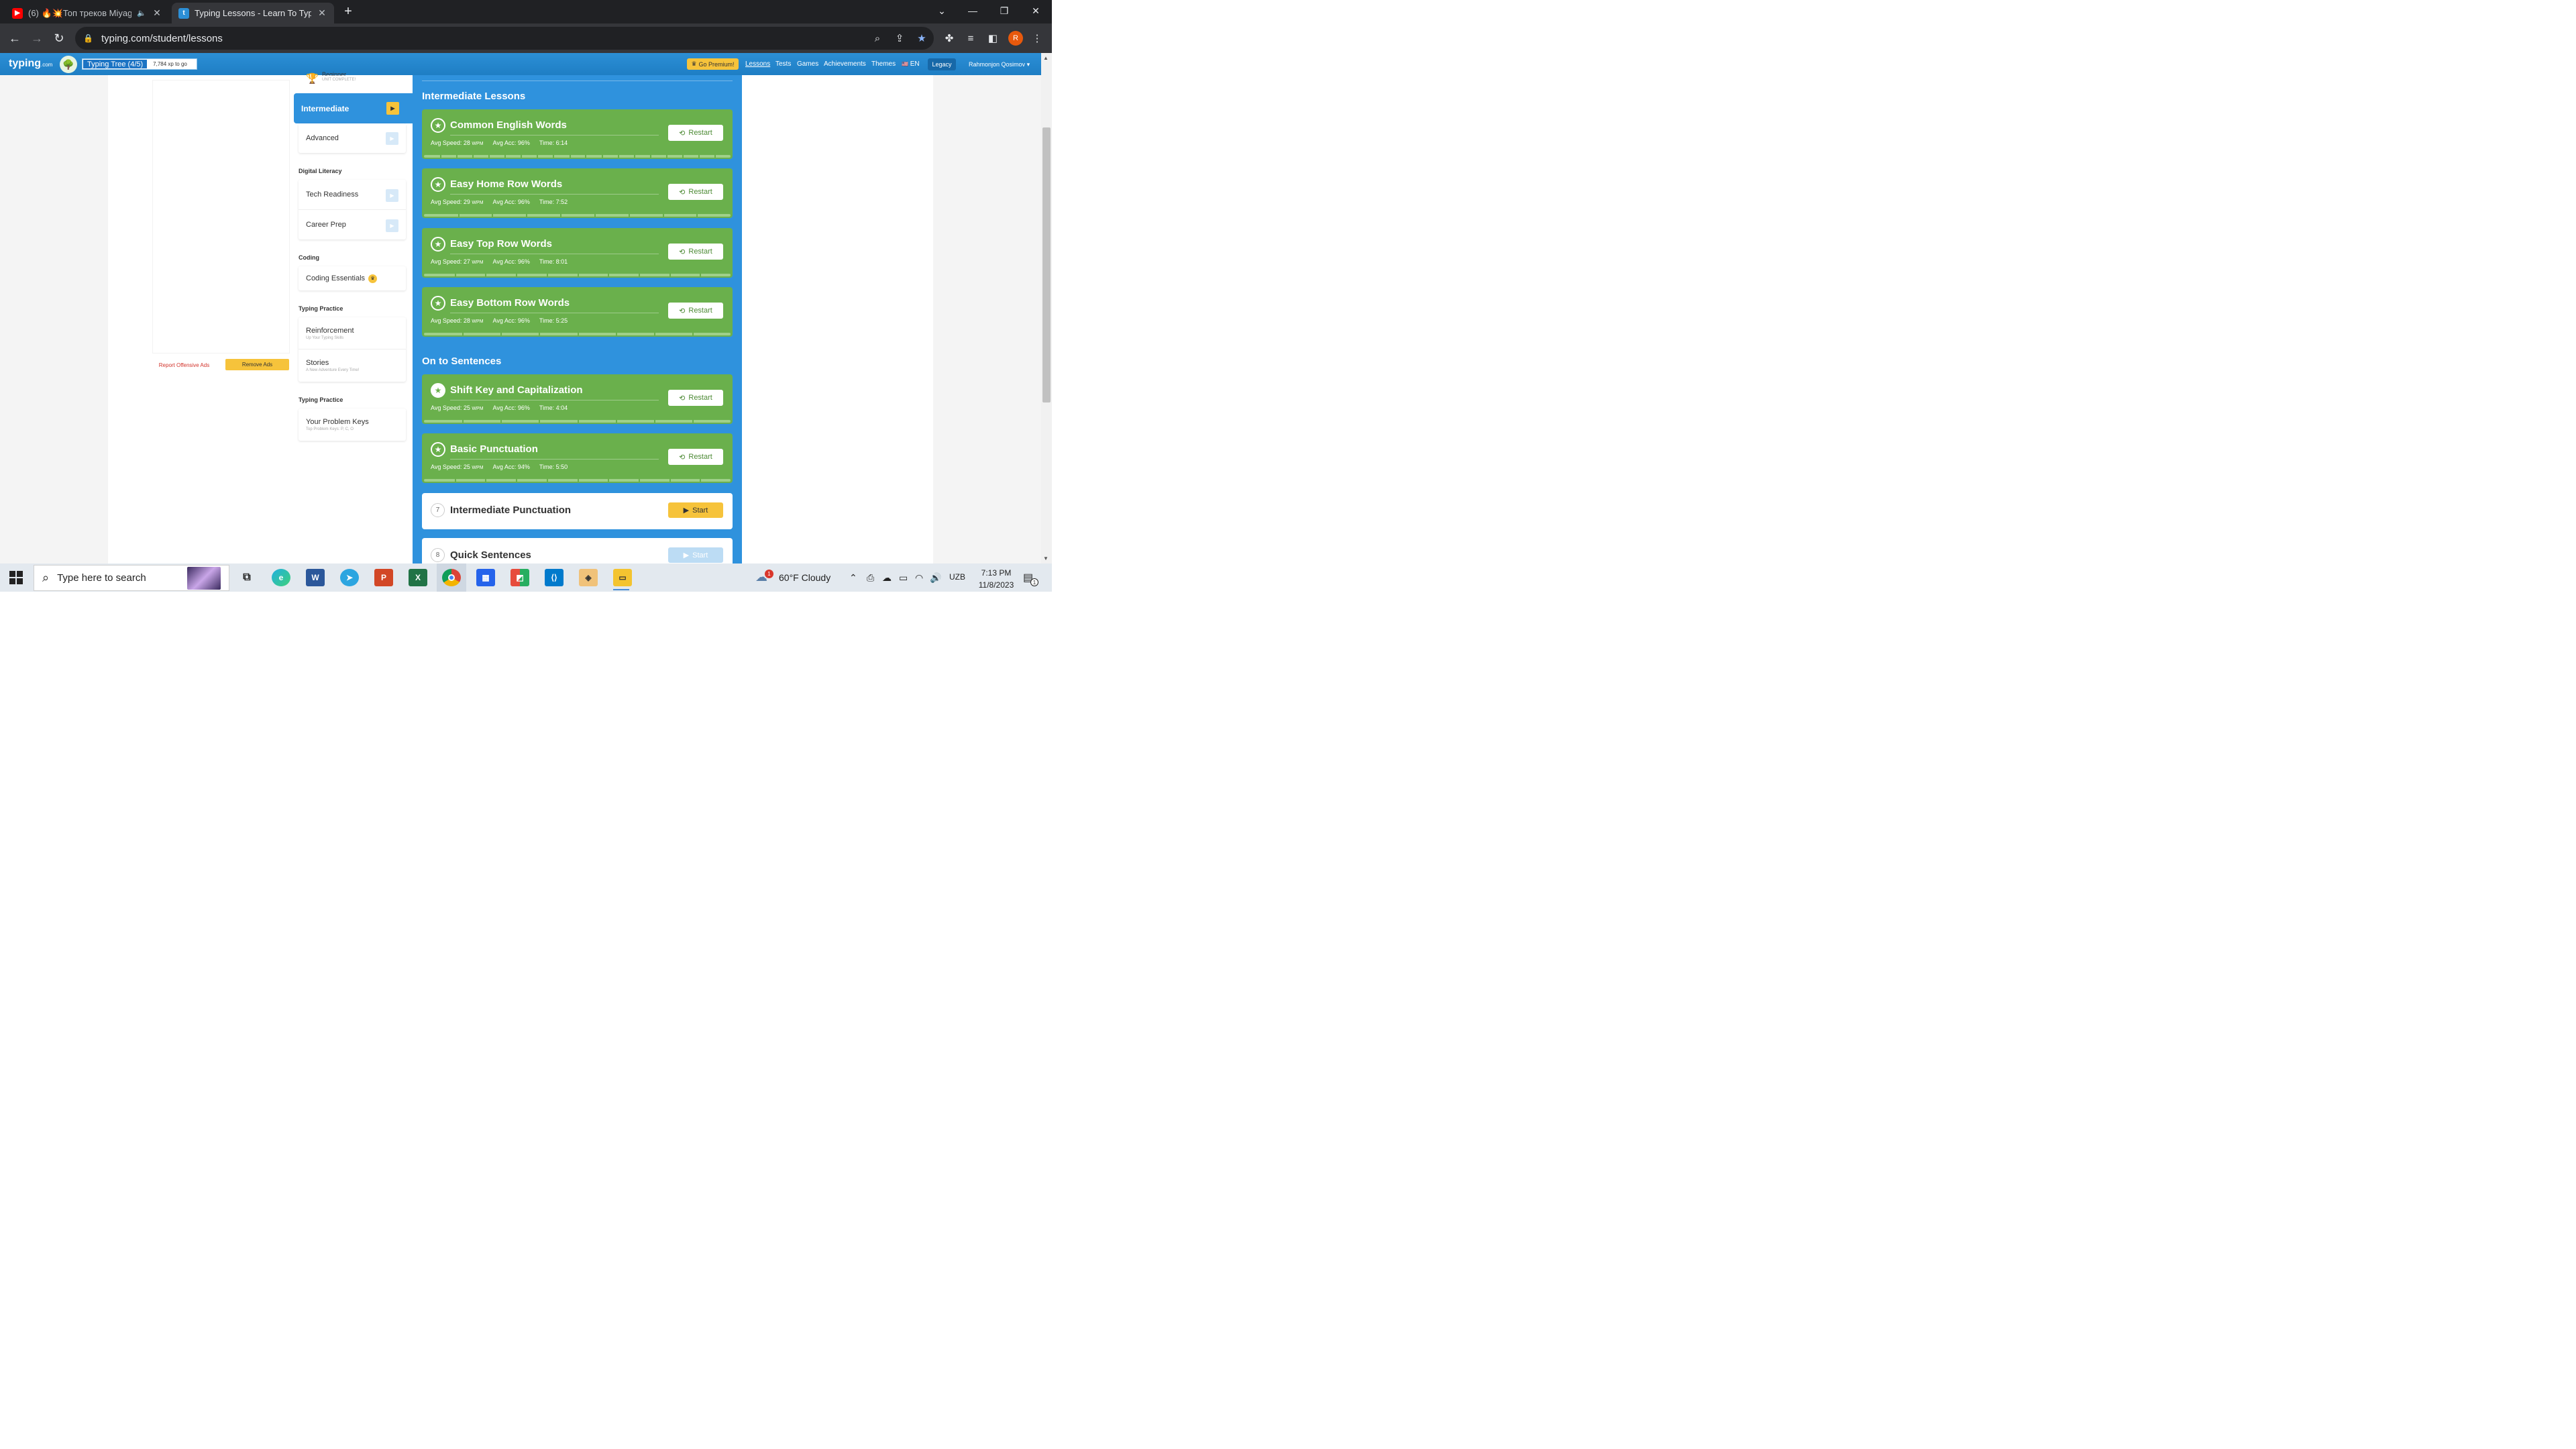 The width and height of the screenshot is (2576, 1449). I want to click on onedrive-cloud-icon: ☁, so click(887, 578).